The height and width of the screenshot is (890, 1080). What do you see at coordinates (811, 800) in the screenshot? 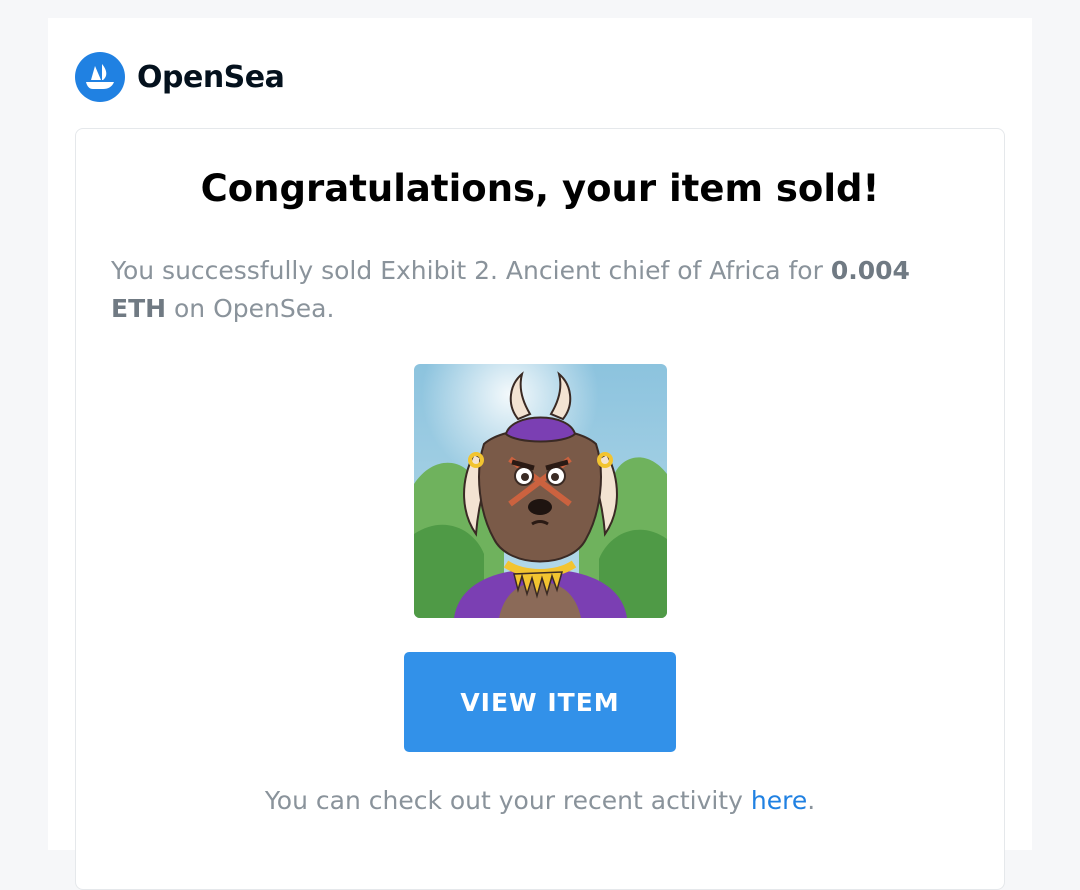
I see `recent-activity-end: .` at bounding box center [811, 800].